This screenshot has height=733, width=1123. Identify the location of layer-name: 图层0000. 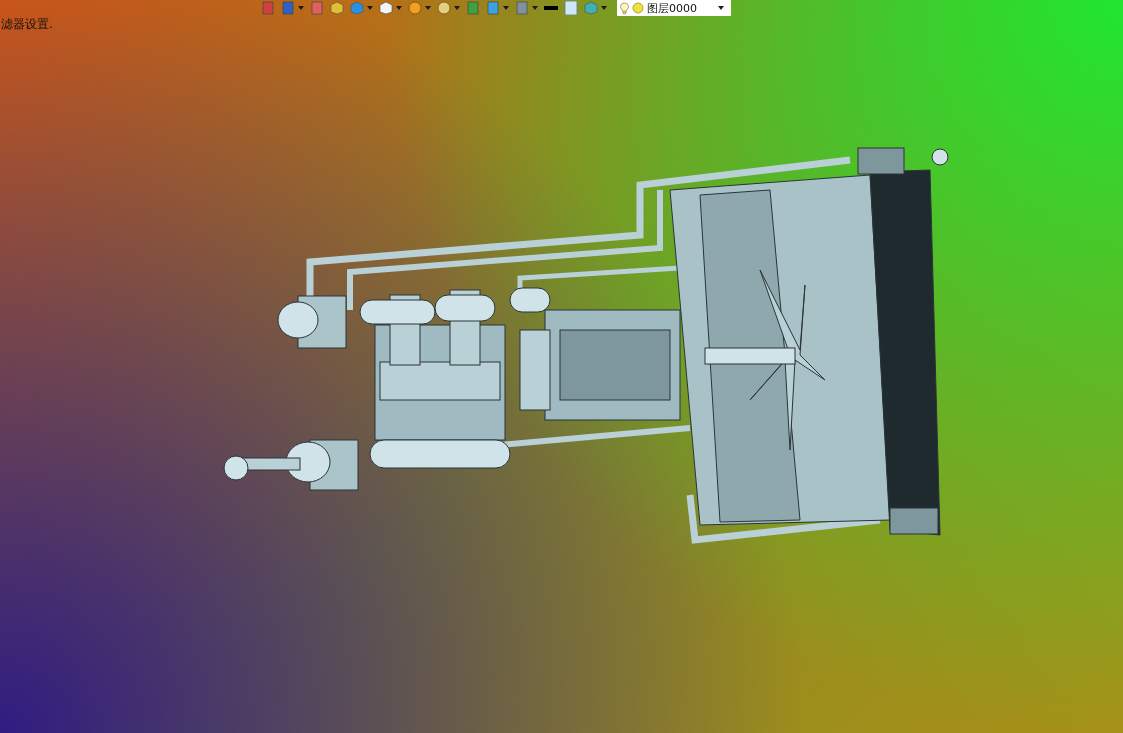
(672, 8).